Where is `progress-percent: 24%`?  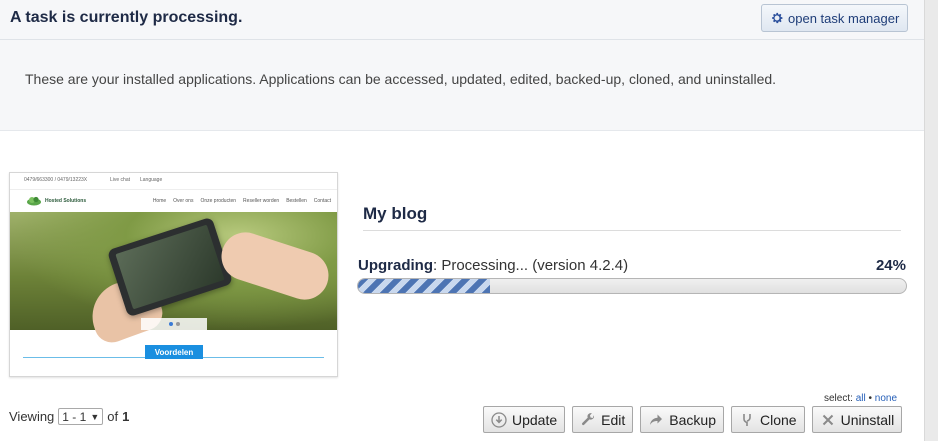 progress-percent: 24% is located at coordinates (890, 265).